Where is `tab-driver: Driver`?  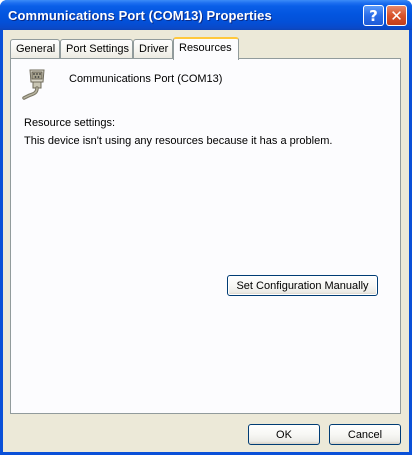
tab-driver: Driver is located at coordinates (153, 49).